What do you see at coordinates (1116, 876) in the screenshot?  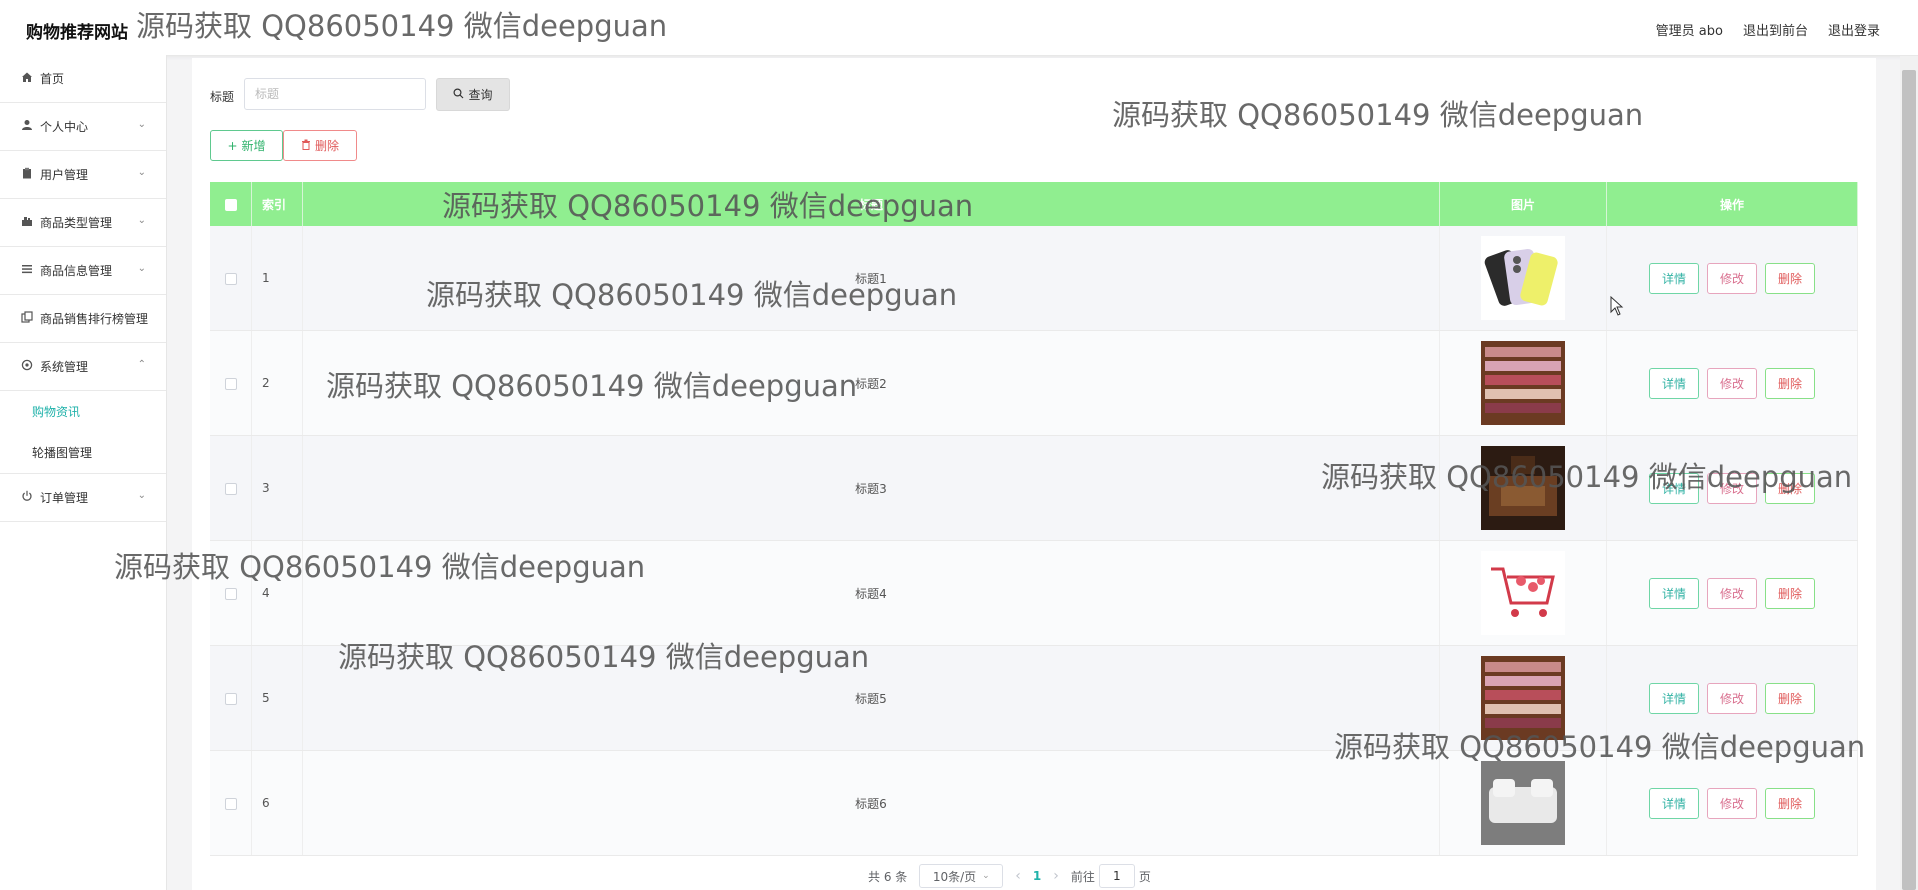 I see `goto-page-input: 1` at bounding box center [1116, 876].